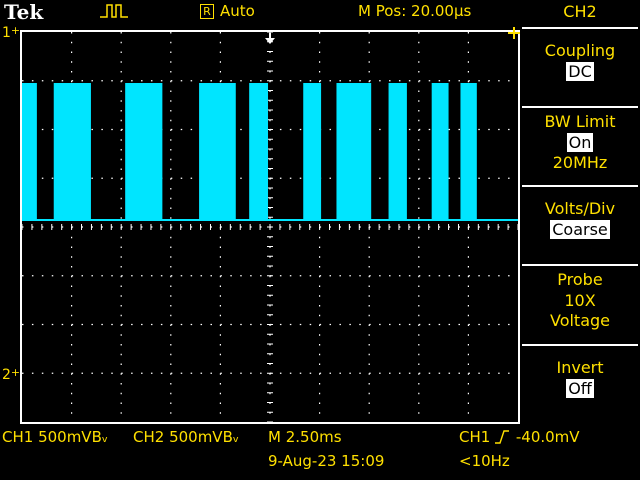  Describe the element at coordinates (580, 367) in the screenshot. I see `invert-label: Invert` at that location.